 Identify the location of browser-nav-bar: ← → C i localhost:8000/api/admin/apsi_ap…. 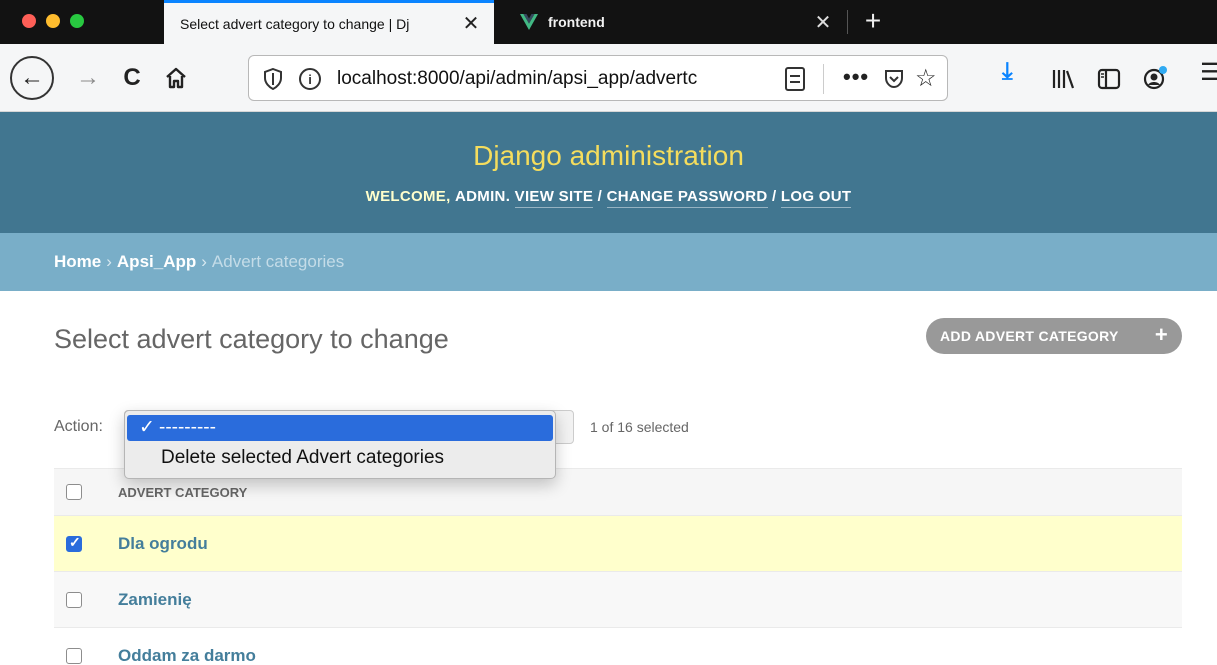
(608, 78).